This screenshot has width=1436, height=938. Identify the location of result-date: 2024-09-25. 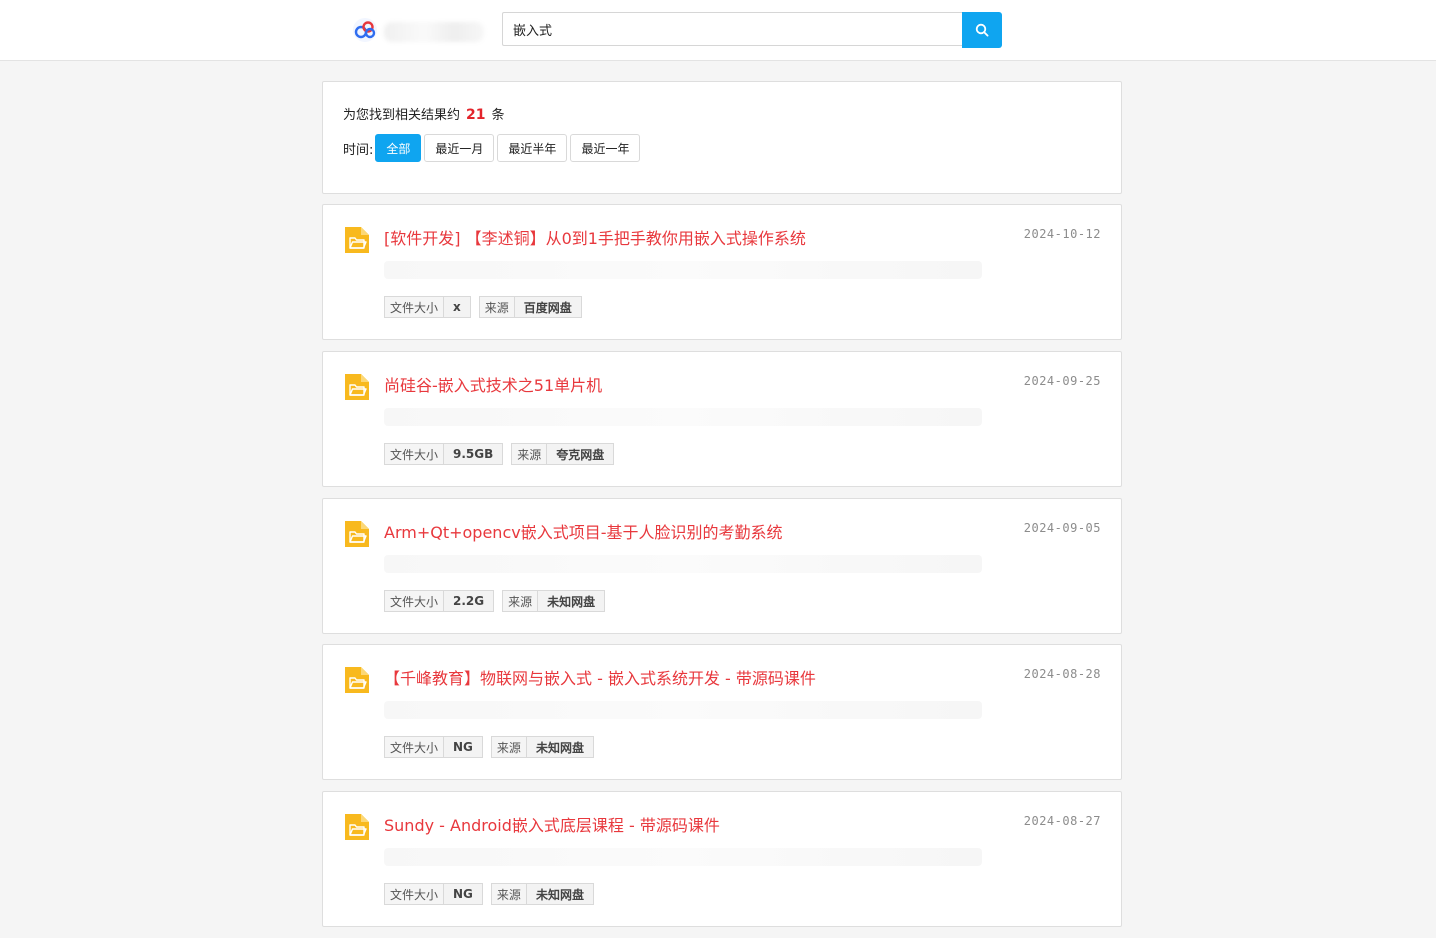
(1062, 381).